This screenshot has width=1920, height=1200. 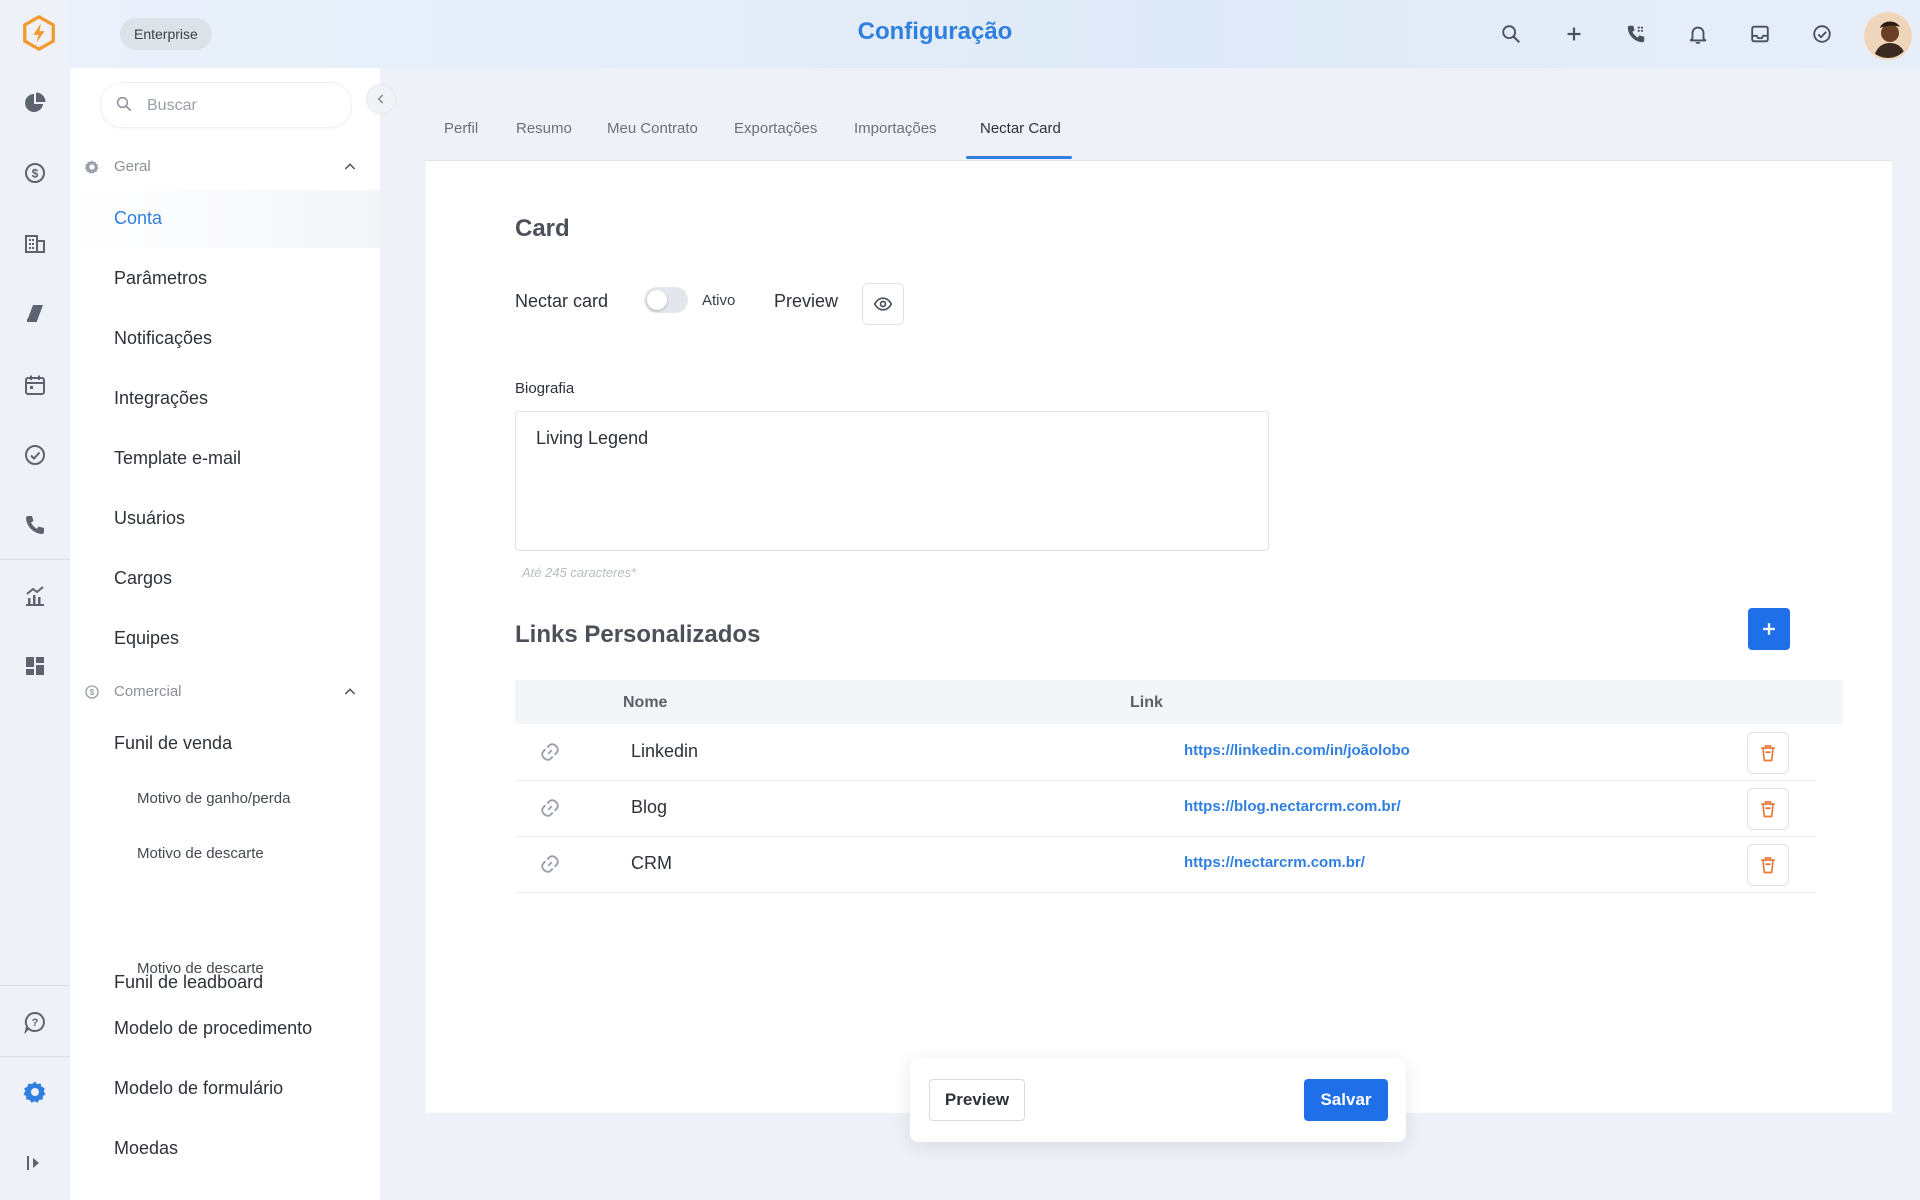 I want to click on icon-rail: $ ?, so click(x=35, y=600).